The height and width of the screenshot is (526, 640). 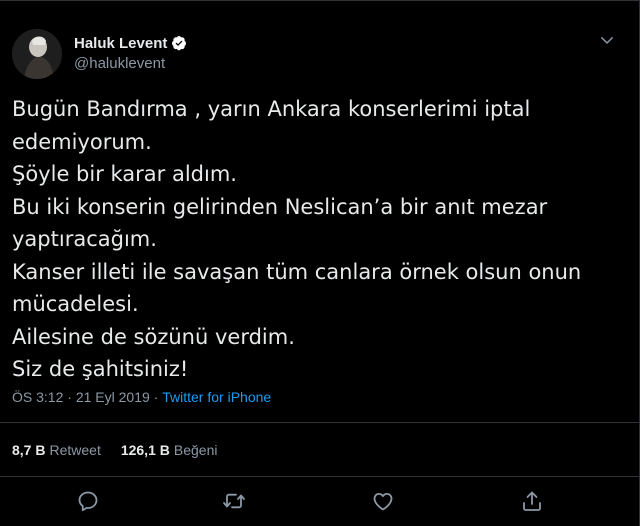 What do you see at coordinates (179, 43) in the screenshot?
I see `verified-badge-icon` at bounding box center [179, 43].